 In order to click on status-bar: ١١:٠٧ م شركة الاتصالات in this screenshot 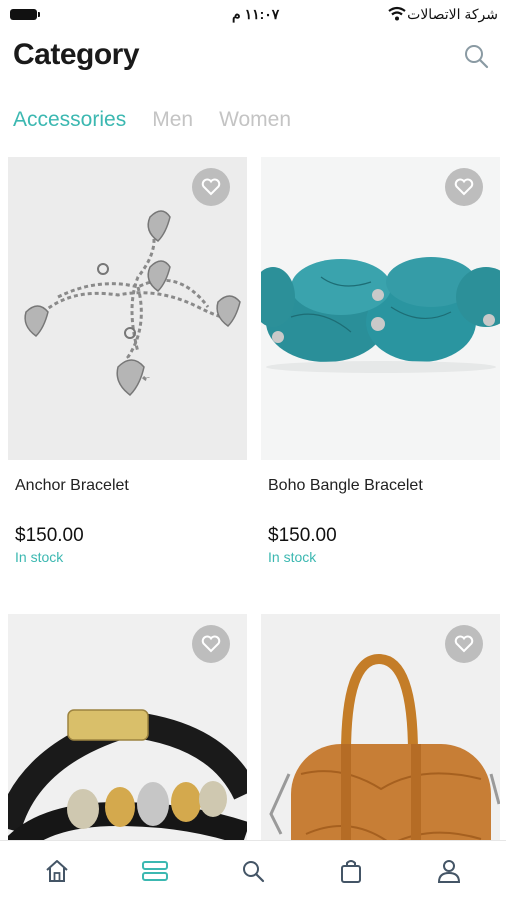, I will do `click(253, 15)`.